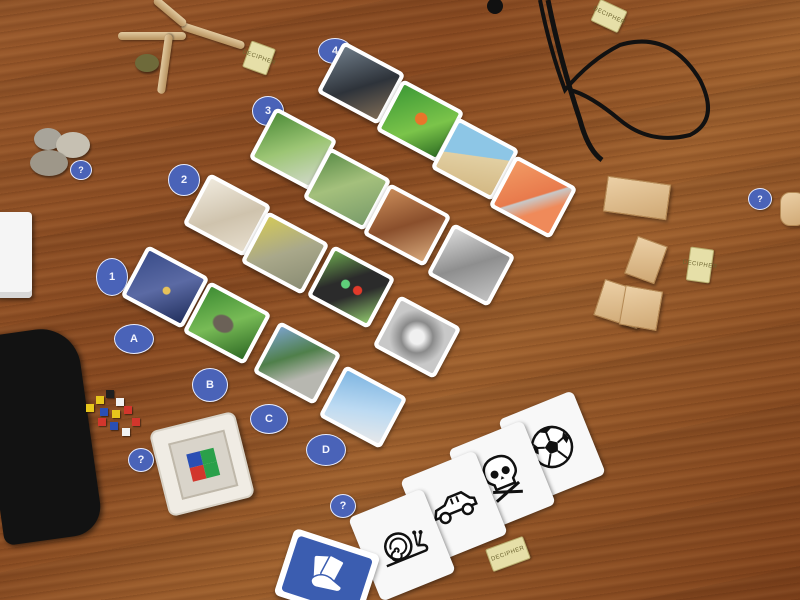 This screenshot has height=600, width=800. What do you see at coordinates (147, 63) in the screenshot?
I see `acorn-stone` at bounding box center [147, 63].